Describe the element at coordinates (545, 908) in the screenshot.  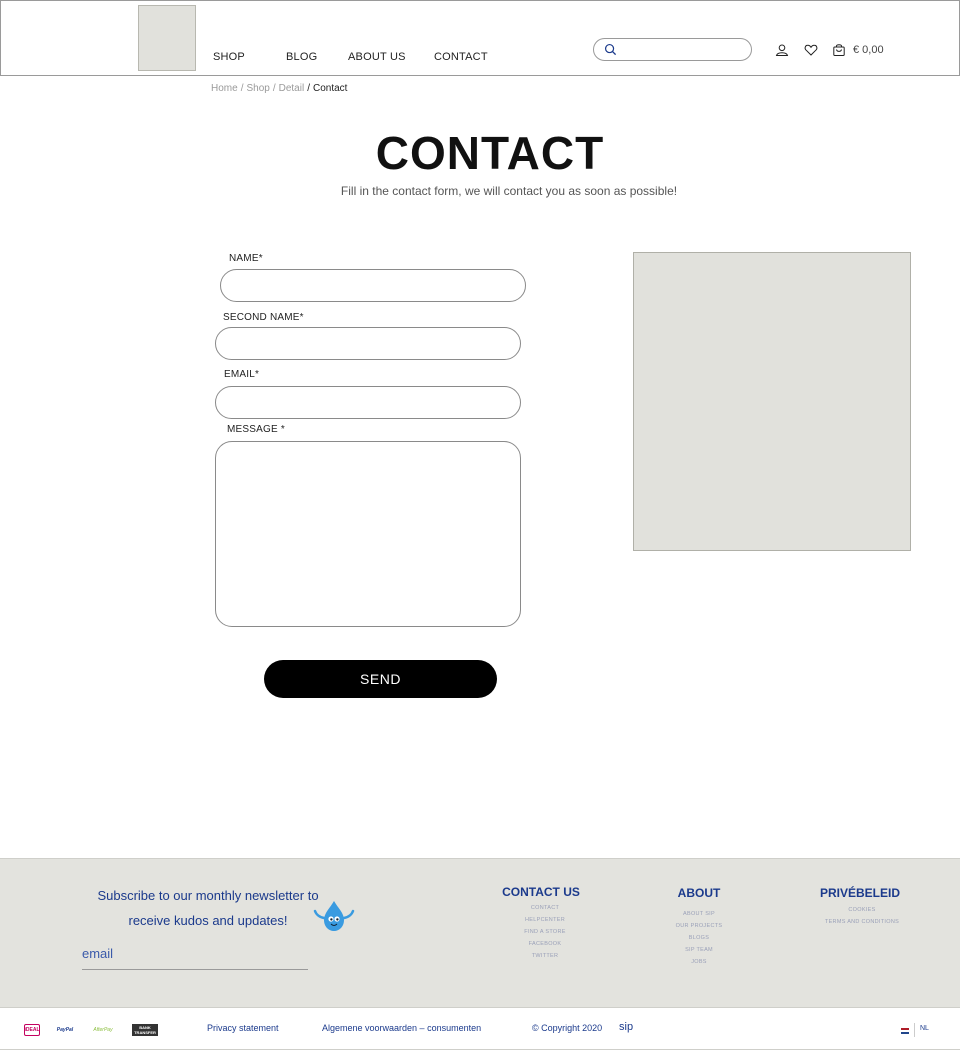
I see `footer-link-contact: CONTACT` at that location.